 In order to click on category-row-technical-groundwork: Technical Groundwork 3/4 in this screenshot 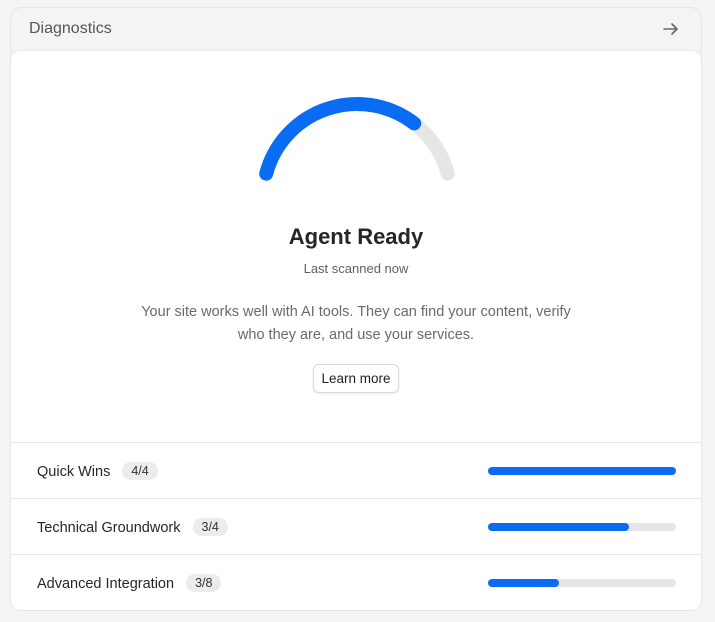, I will do `click(356, 526)`.